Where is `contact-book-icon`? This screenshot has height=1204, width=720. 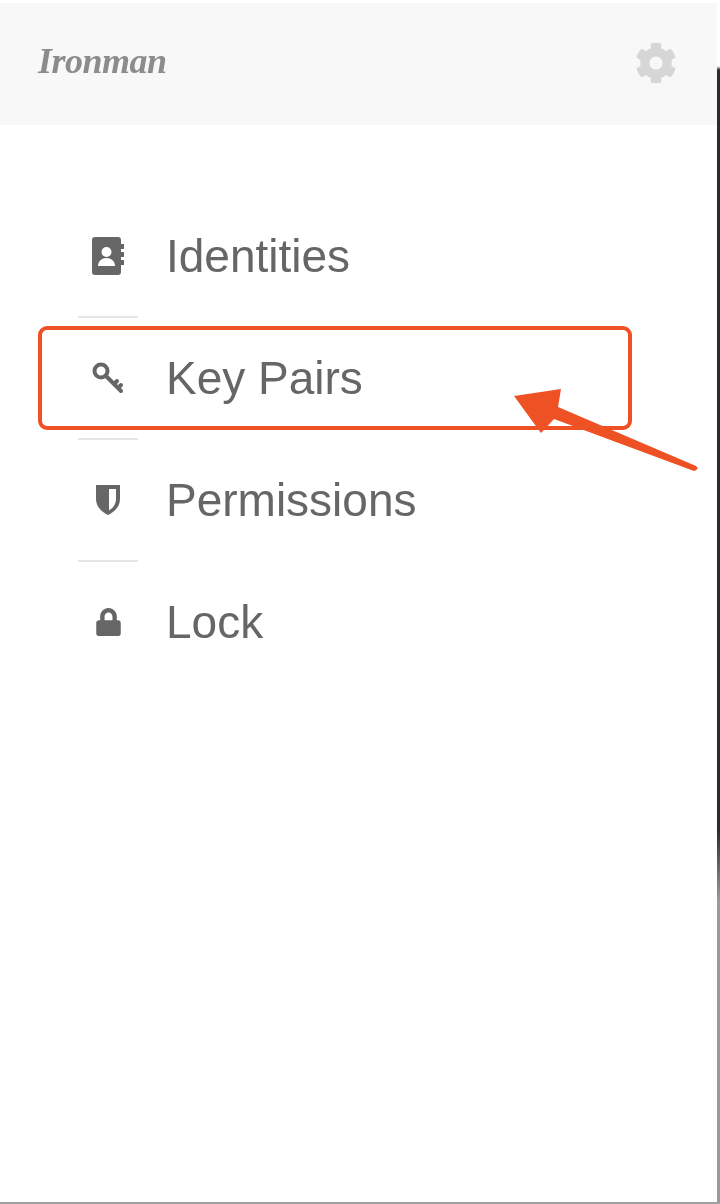
contact-book-icon is located at coordinates (108, 256).